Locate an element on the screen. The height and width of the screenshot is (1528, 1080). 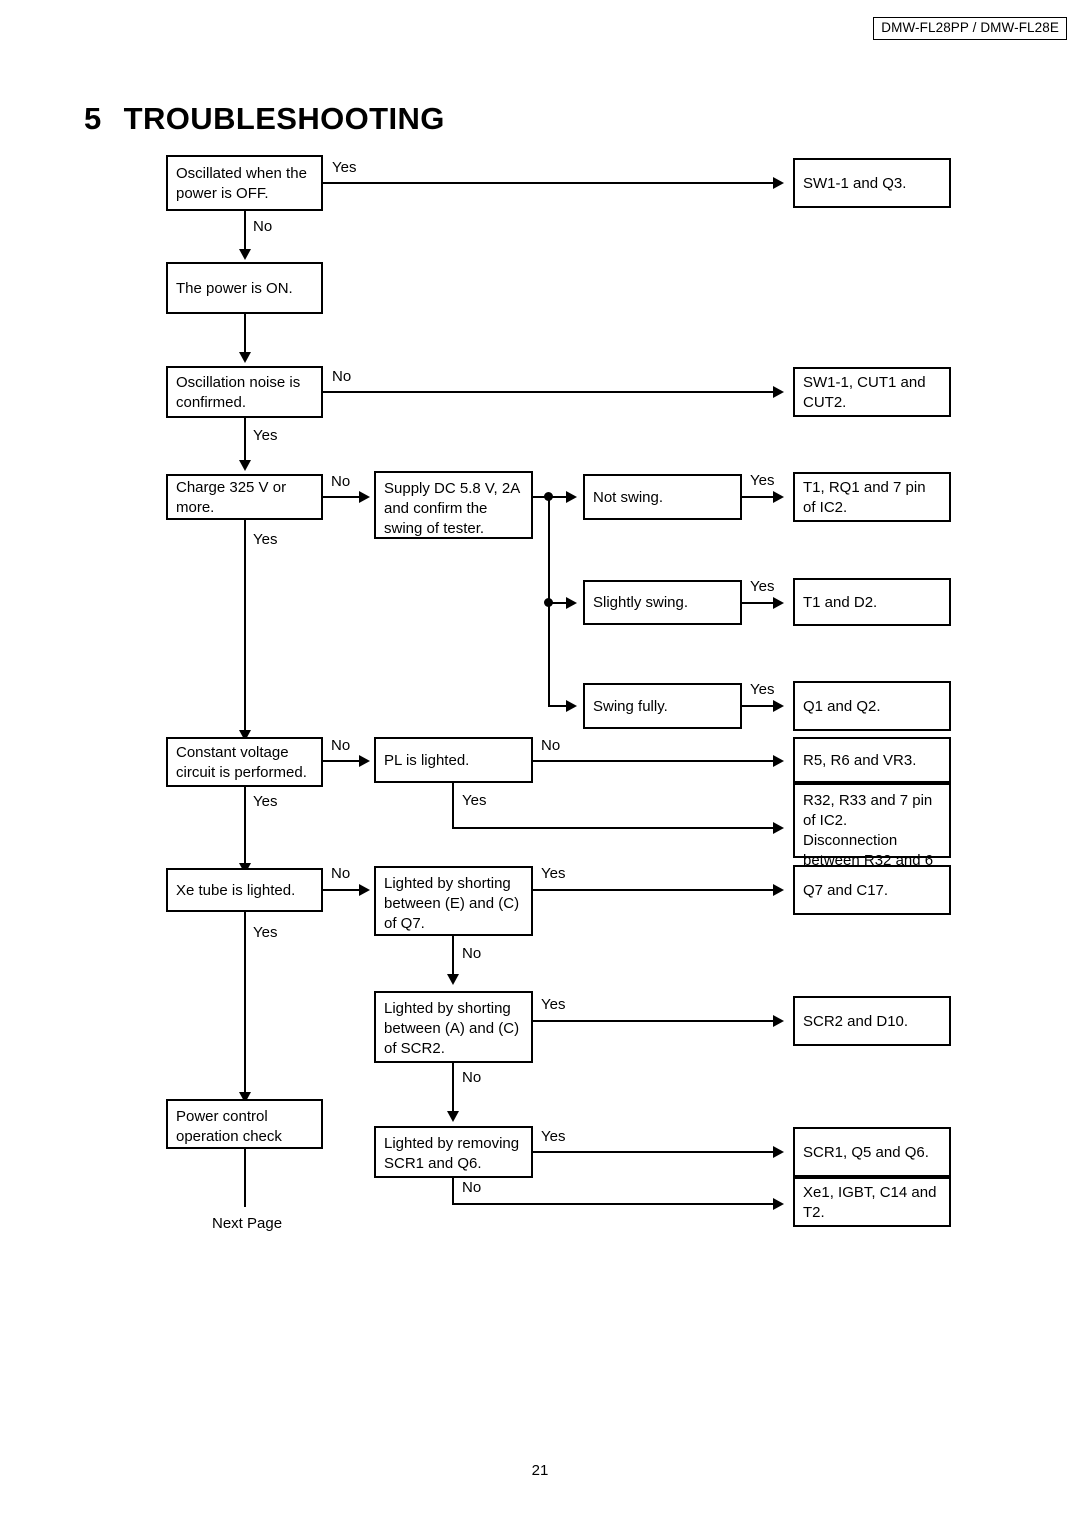
node-oscillation-noise: Oscillation noise is confirmed. is located at coordinates (244, 392).